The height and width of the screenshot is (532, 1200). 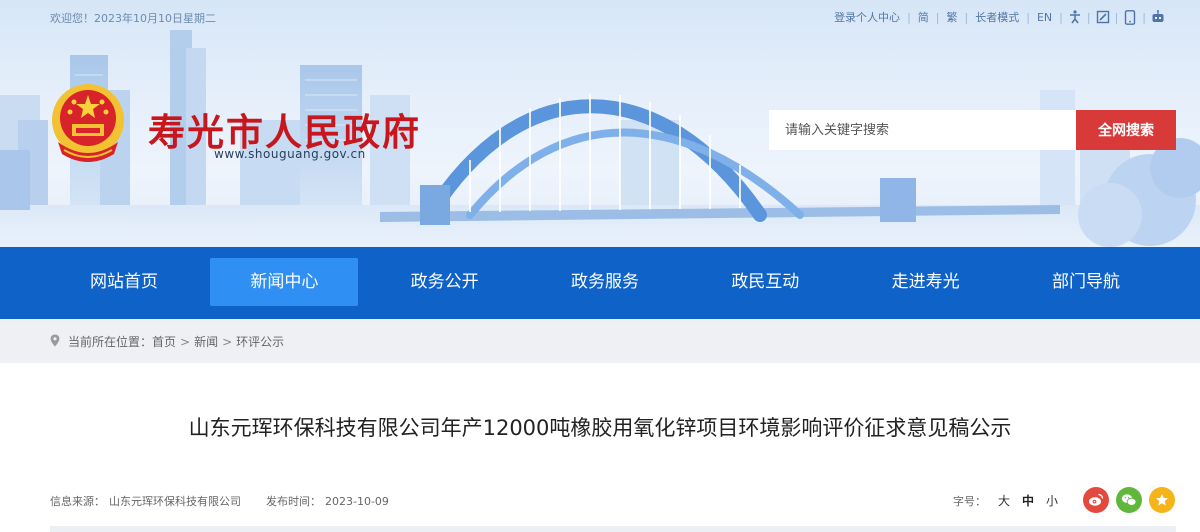 I want to click on font-size-control: 字号： 大 中 小, so click(x=1005, y=500).